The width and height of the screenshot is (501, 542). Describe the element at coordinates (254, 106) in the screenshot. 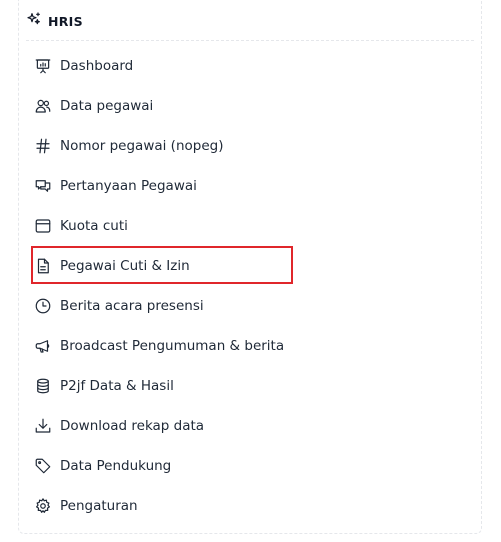

I see `sidebar-item-data-pegawai: Data pegawai` at that location.